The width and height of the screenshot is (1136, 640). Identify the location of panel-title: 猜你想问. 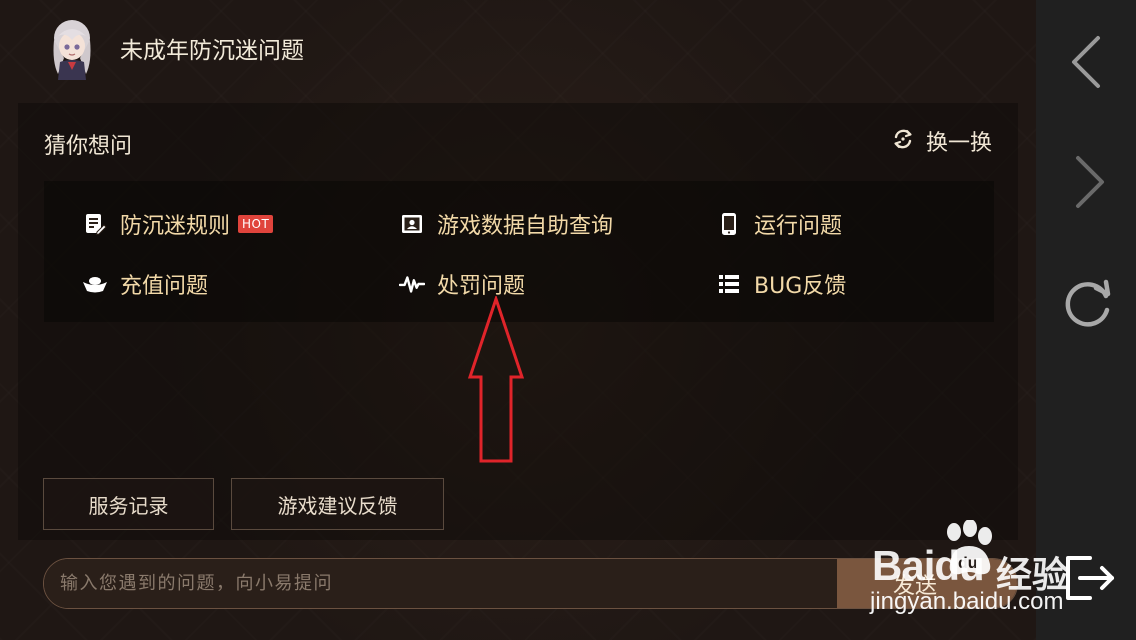
(88, 146).